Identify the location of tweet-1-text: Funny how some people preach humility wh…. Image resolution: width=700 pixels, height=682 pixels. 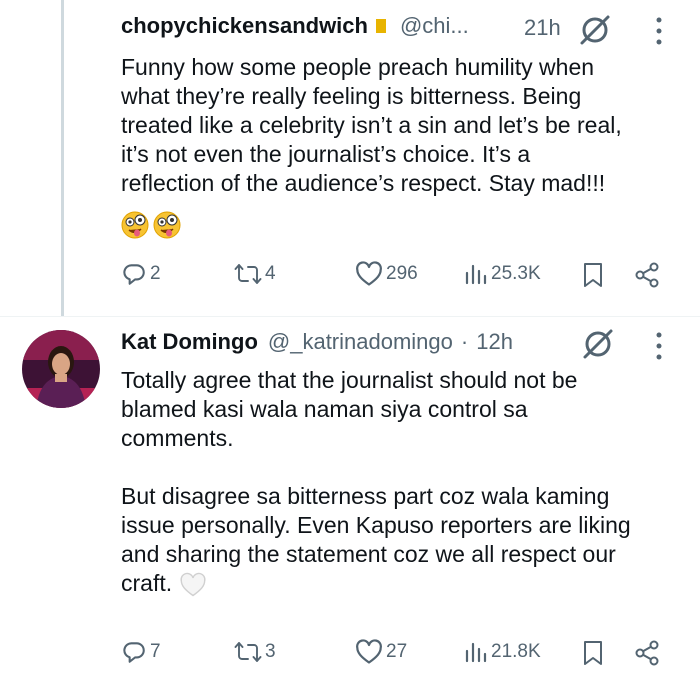
(371, 125).